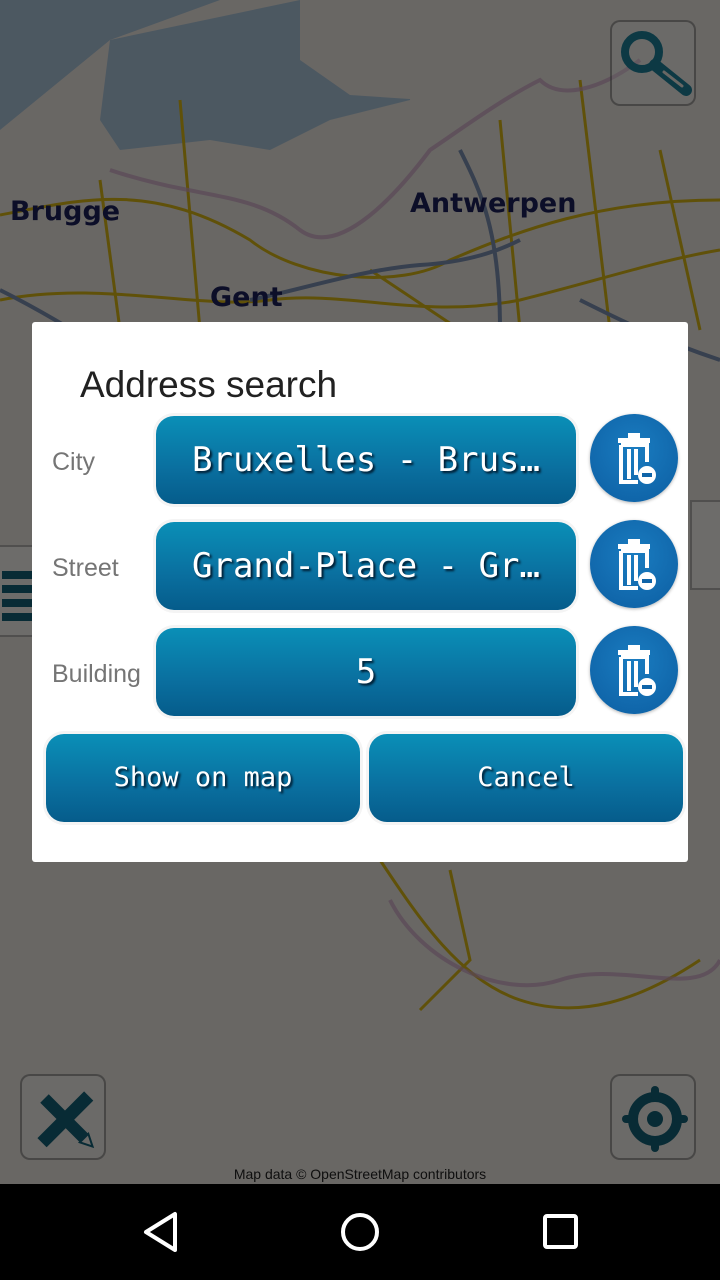 The height and width of the screenshot is (1280, 720). I want to click on recents-square-icon, so click(560, 1231).